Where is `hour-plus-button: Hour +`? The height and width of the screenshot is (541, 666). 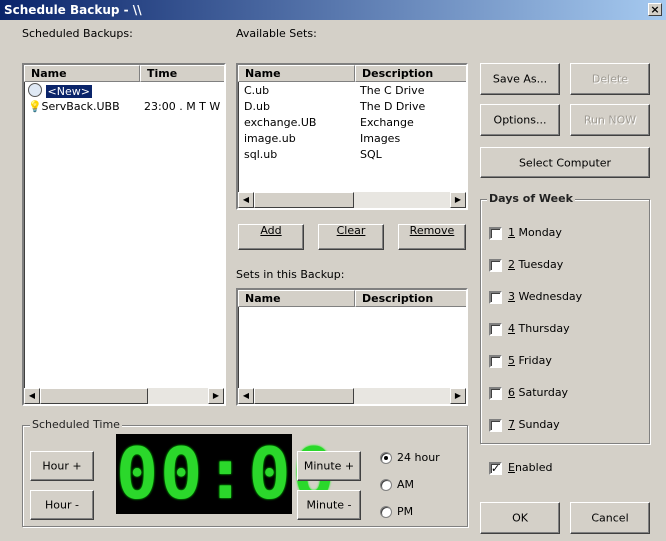
hour-plus-button: Hour + is located at coordinates (62, 466).